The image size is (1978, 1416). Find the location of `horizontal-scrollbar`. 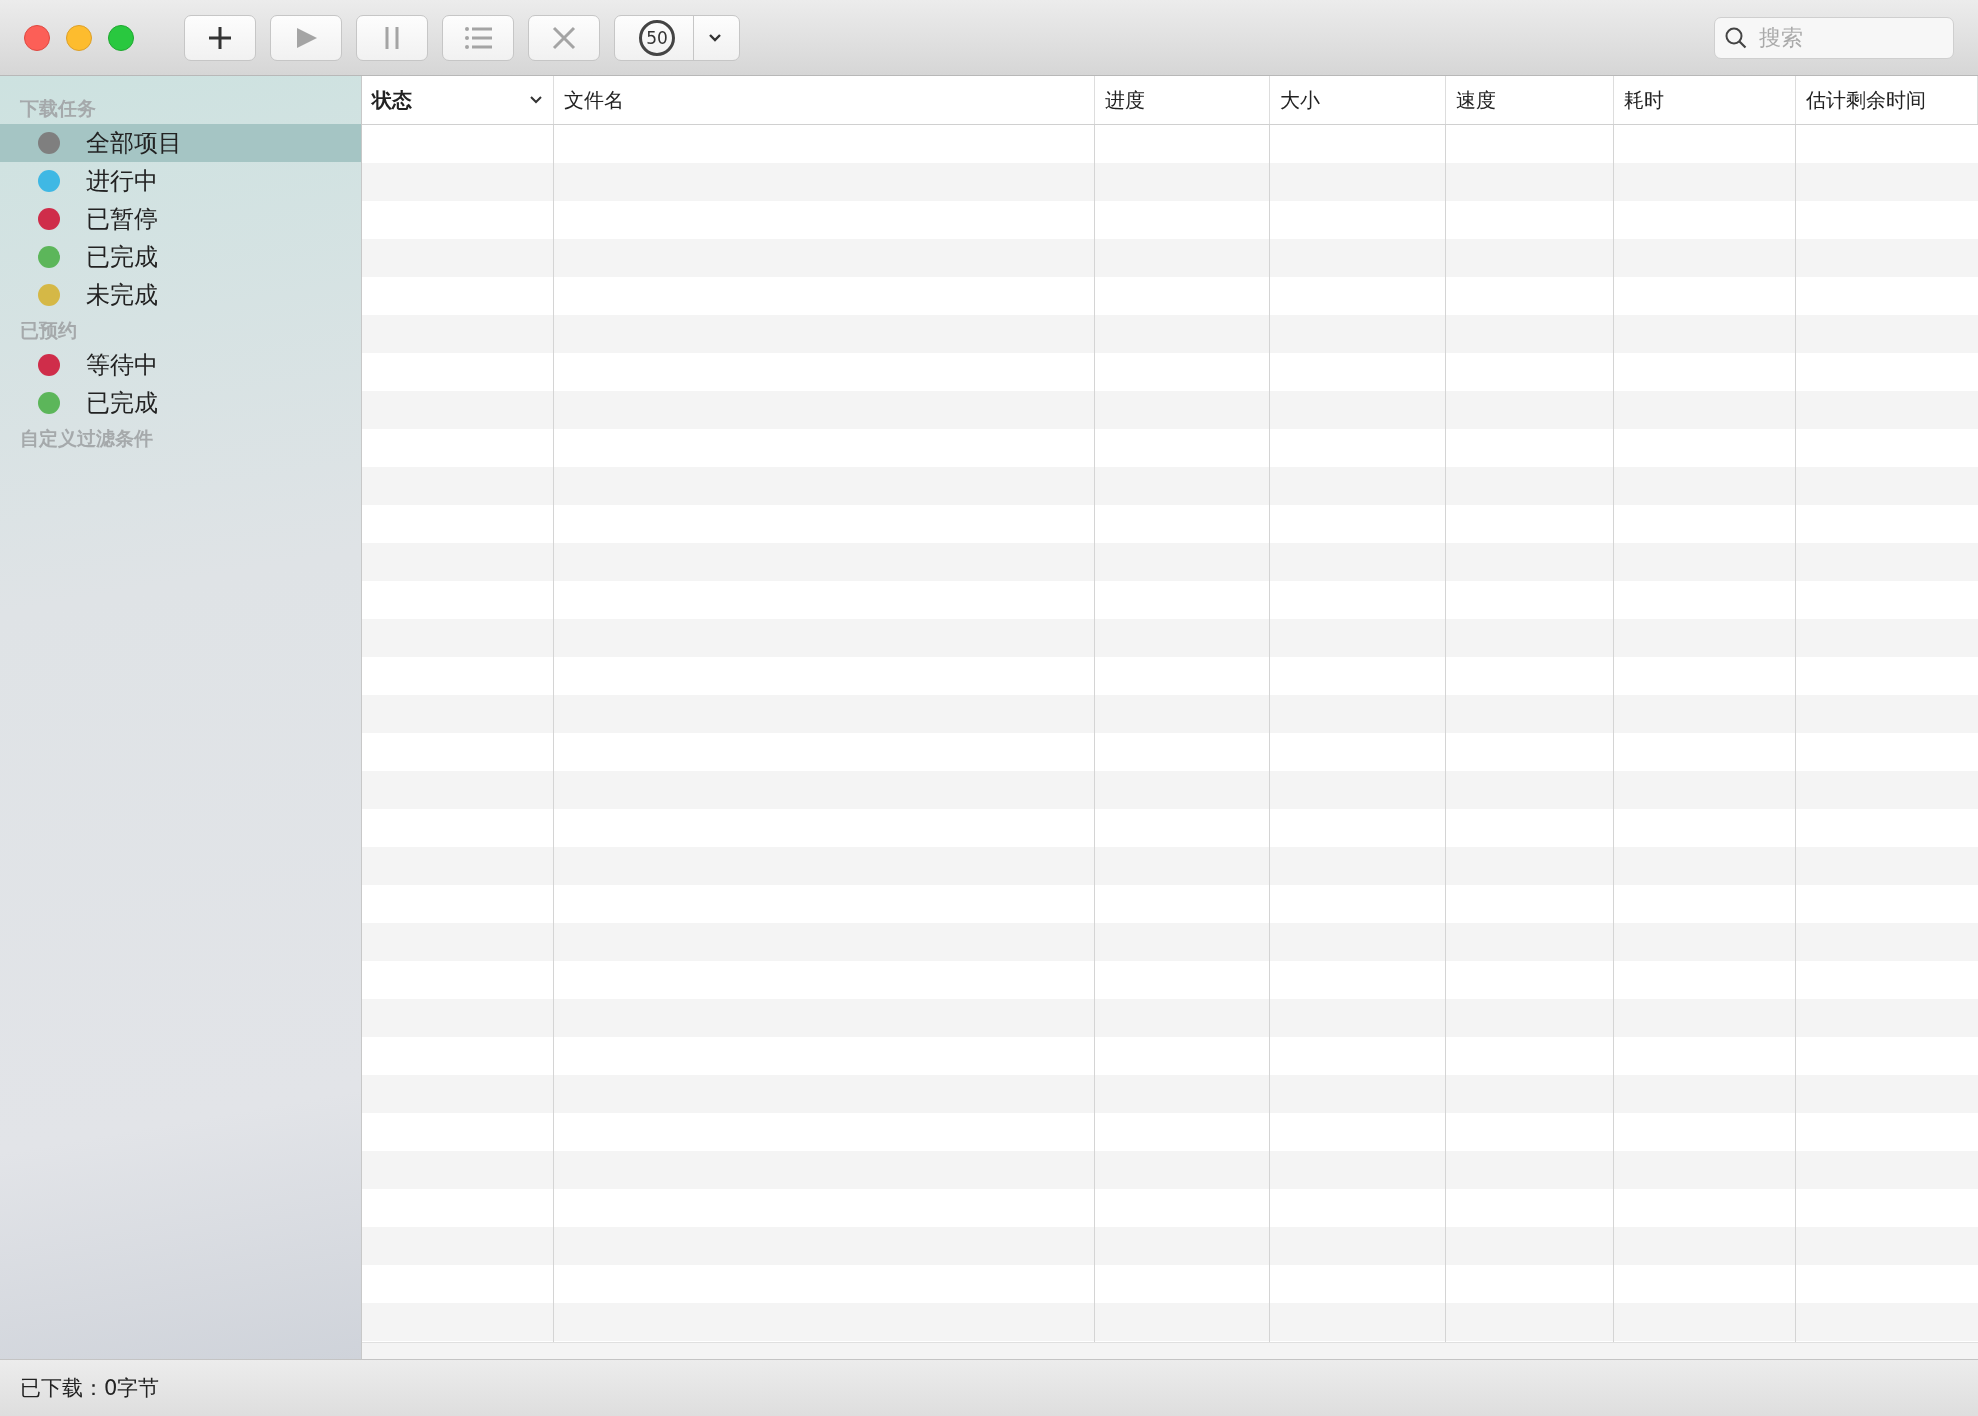

horizontal-scrollbar is located at coordinates (1170, 1350).